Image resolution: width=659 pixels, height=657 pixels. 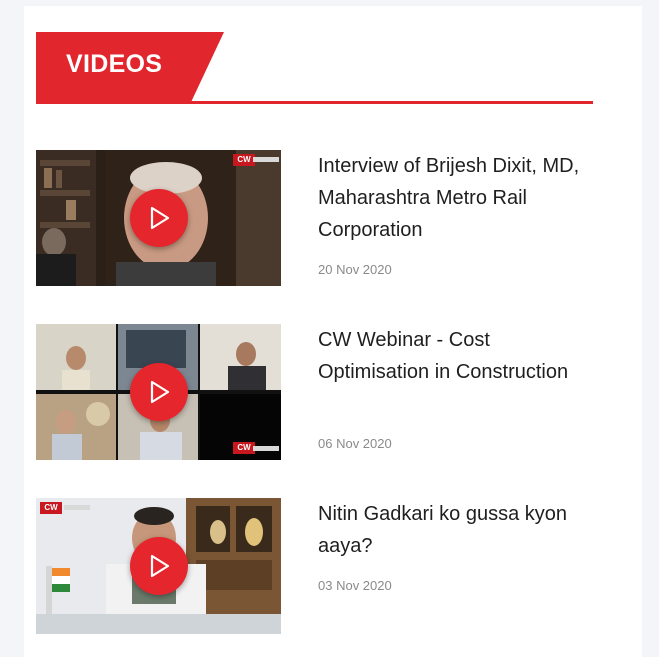 What do you see at coordinates (355, 585) in the screenshot?
I see `video-date: 03 Nov 2020` at bounding box center [355, 585].